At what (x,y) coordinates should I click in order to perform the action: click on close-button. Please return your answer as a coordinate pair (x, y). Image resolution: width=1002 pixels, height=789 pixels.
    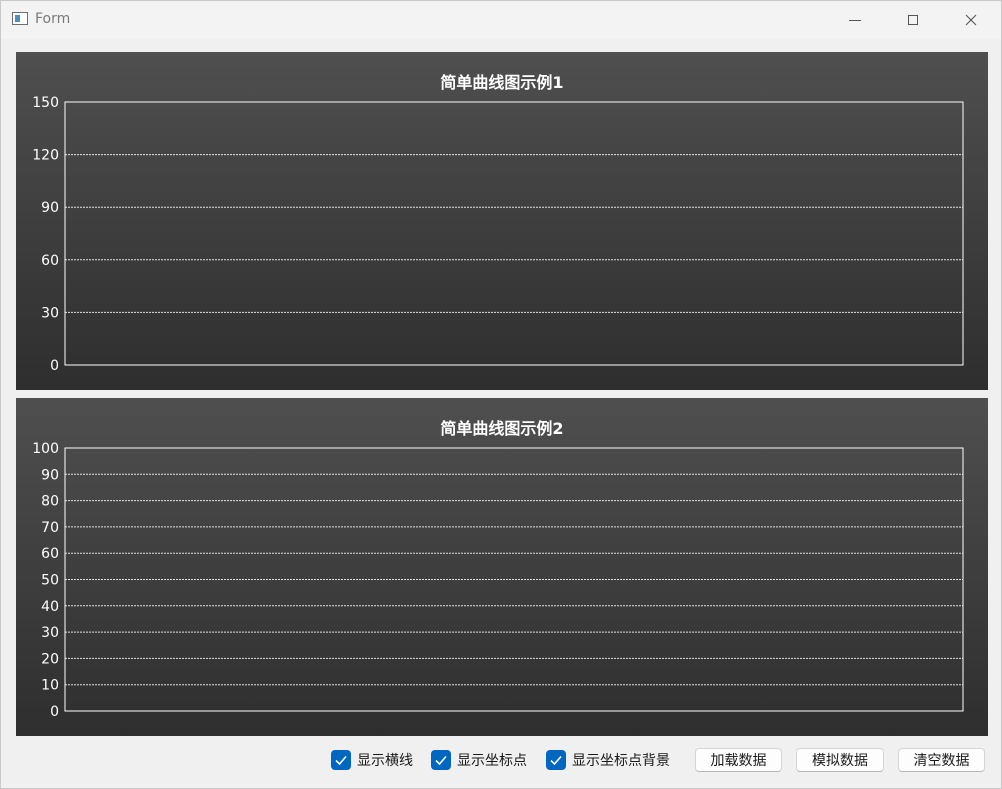
    Looking at the image, I should click on (971, 20).